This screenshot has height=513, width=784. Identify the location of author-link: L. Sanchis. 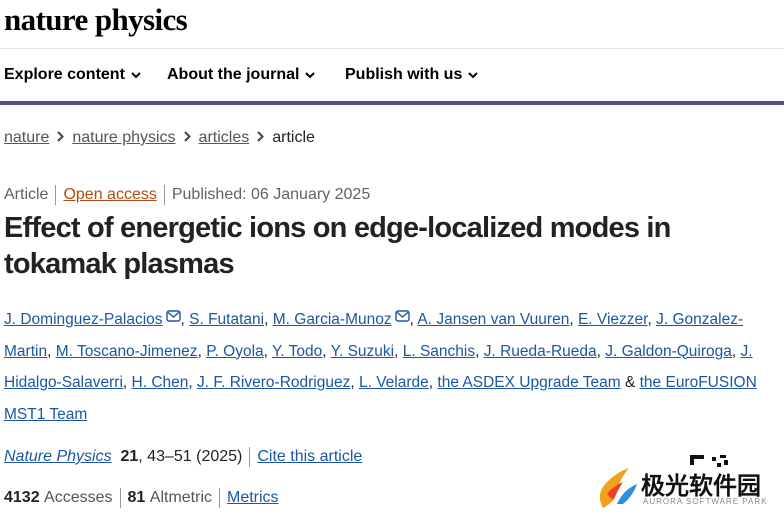
(439, 351).